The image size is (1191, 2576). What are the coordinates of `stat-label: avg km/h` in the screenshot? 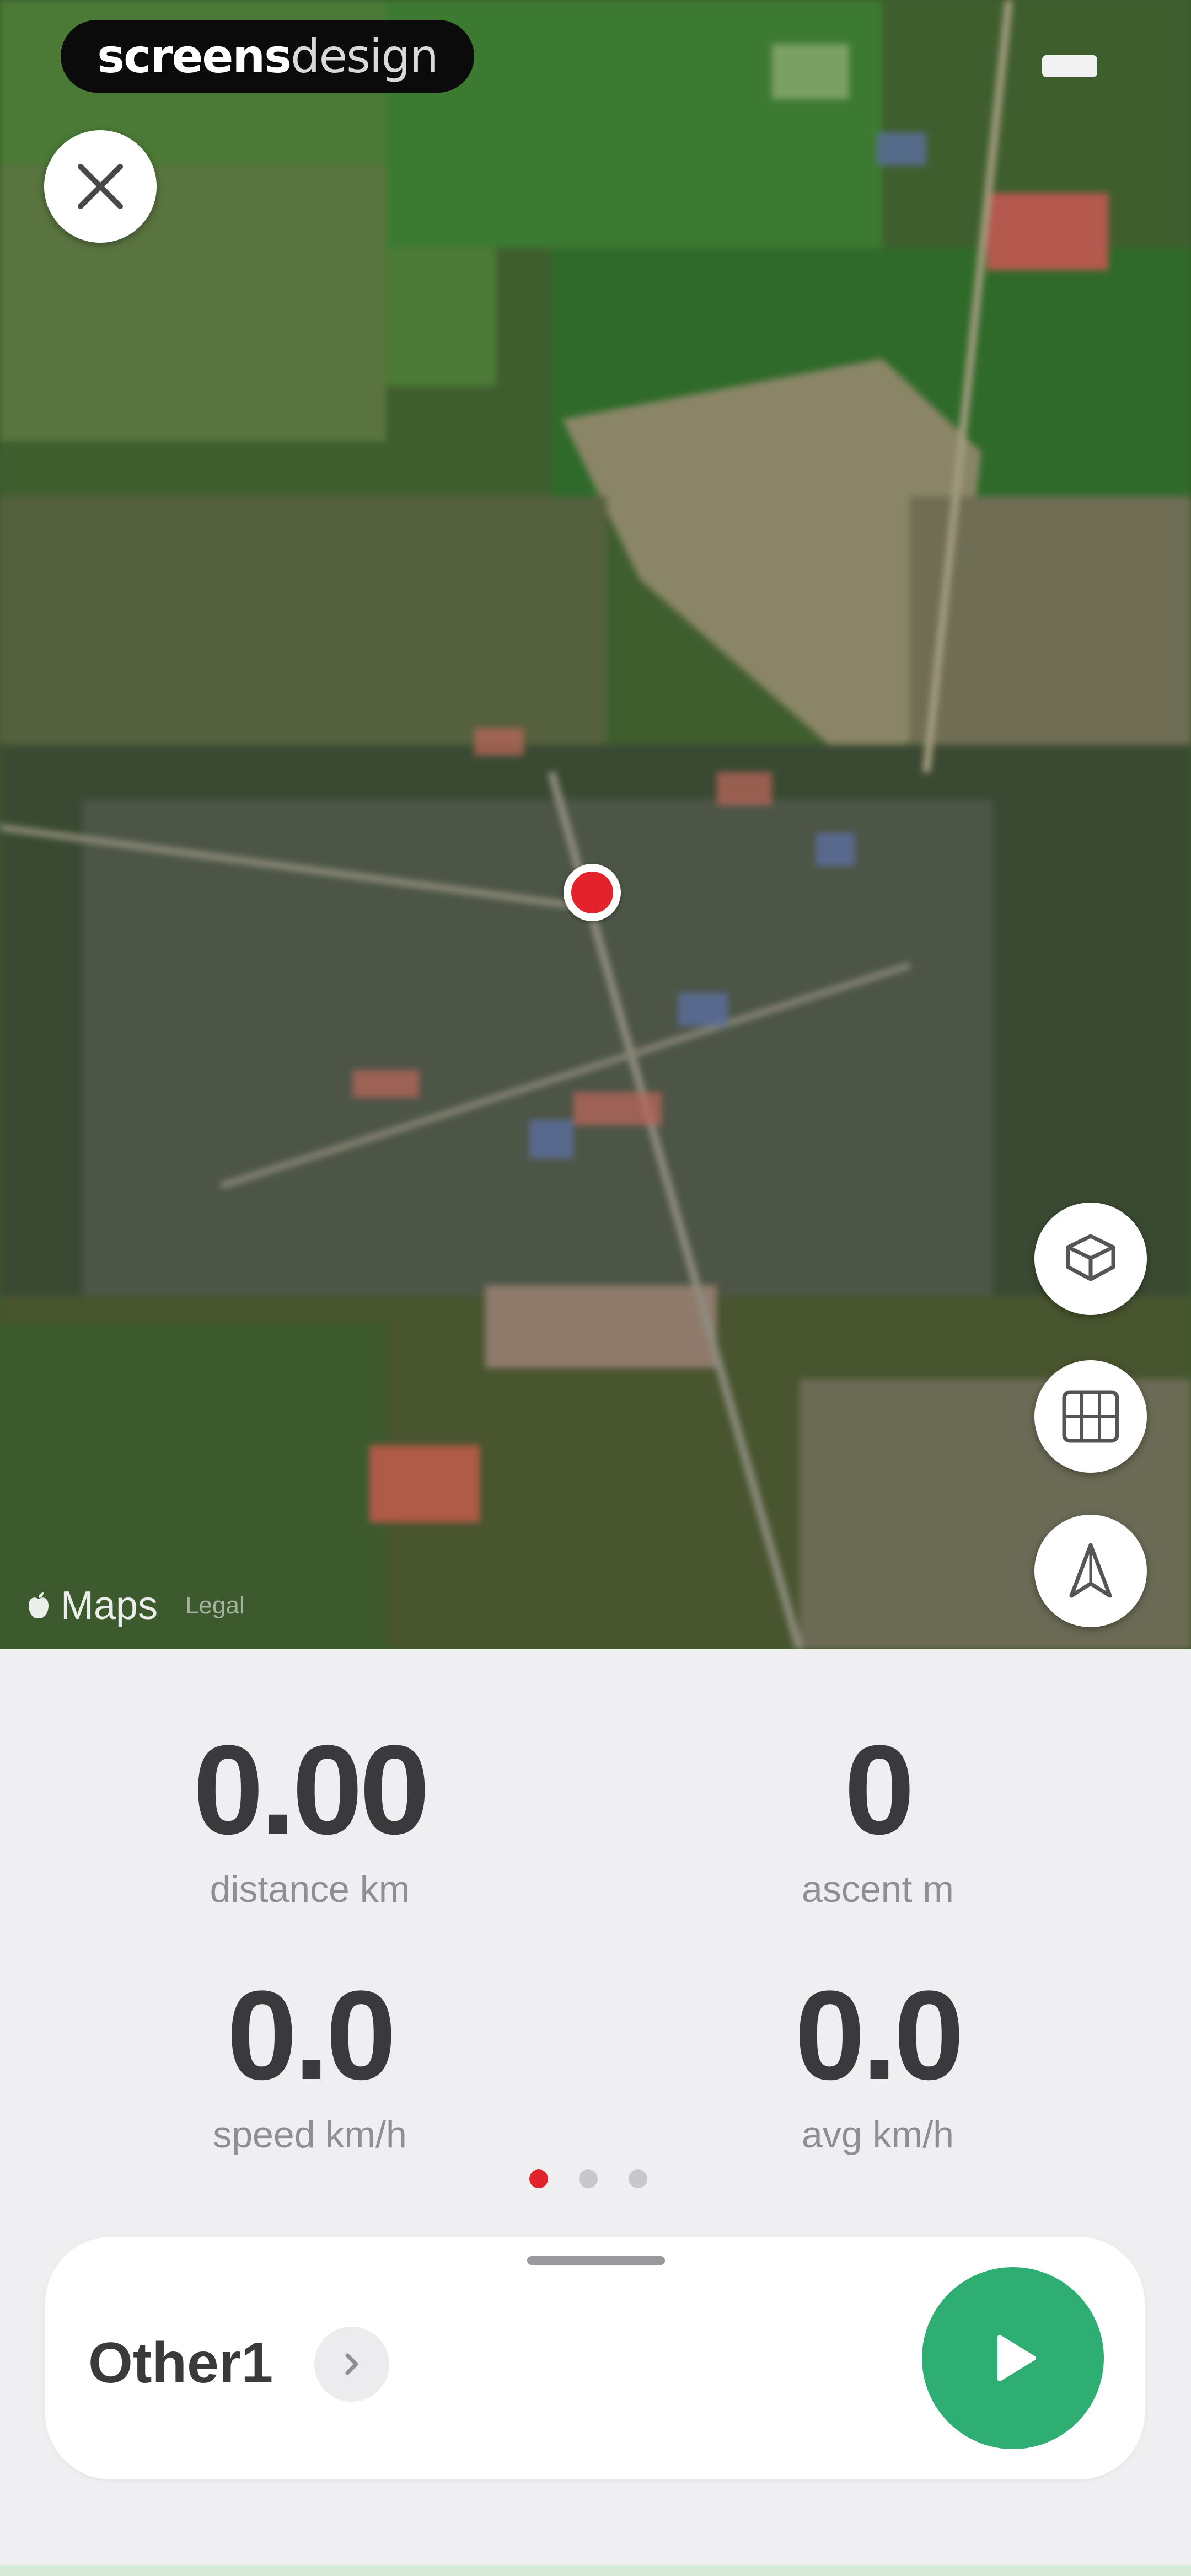 It's located at (878, 2135).